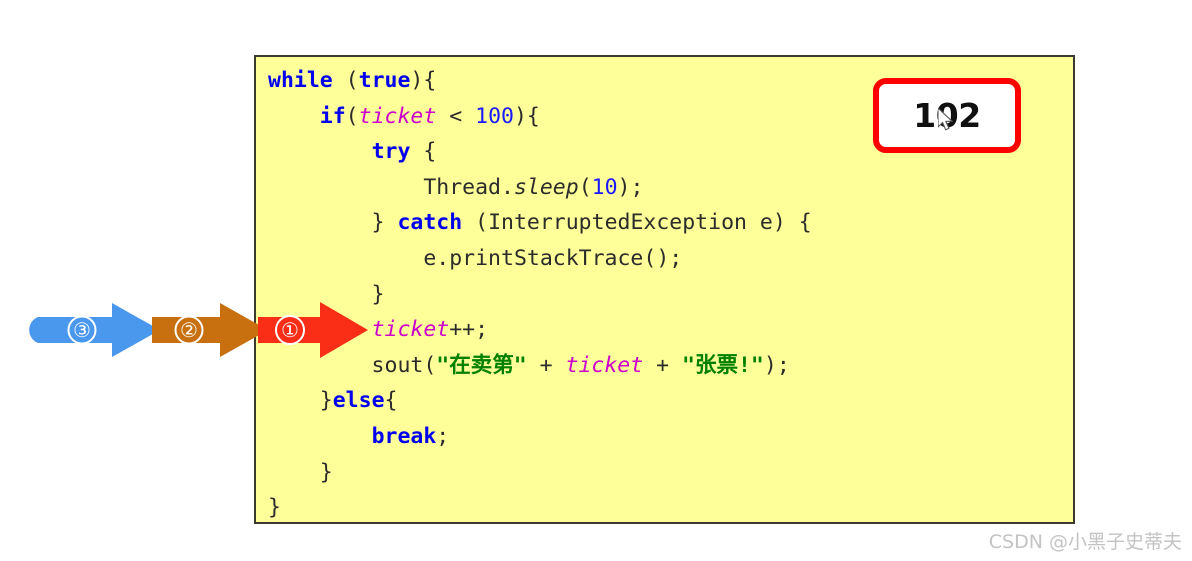 The height and width of the screenshot is (561, 1192). What do you see at coordinates (358, 401) in the screenshot?
I see `code-token: else` at bounding box center [358, 401].